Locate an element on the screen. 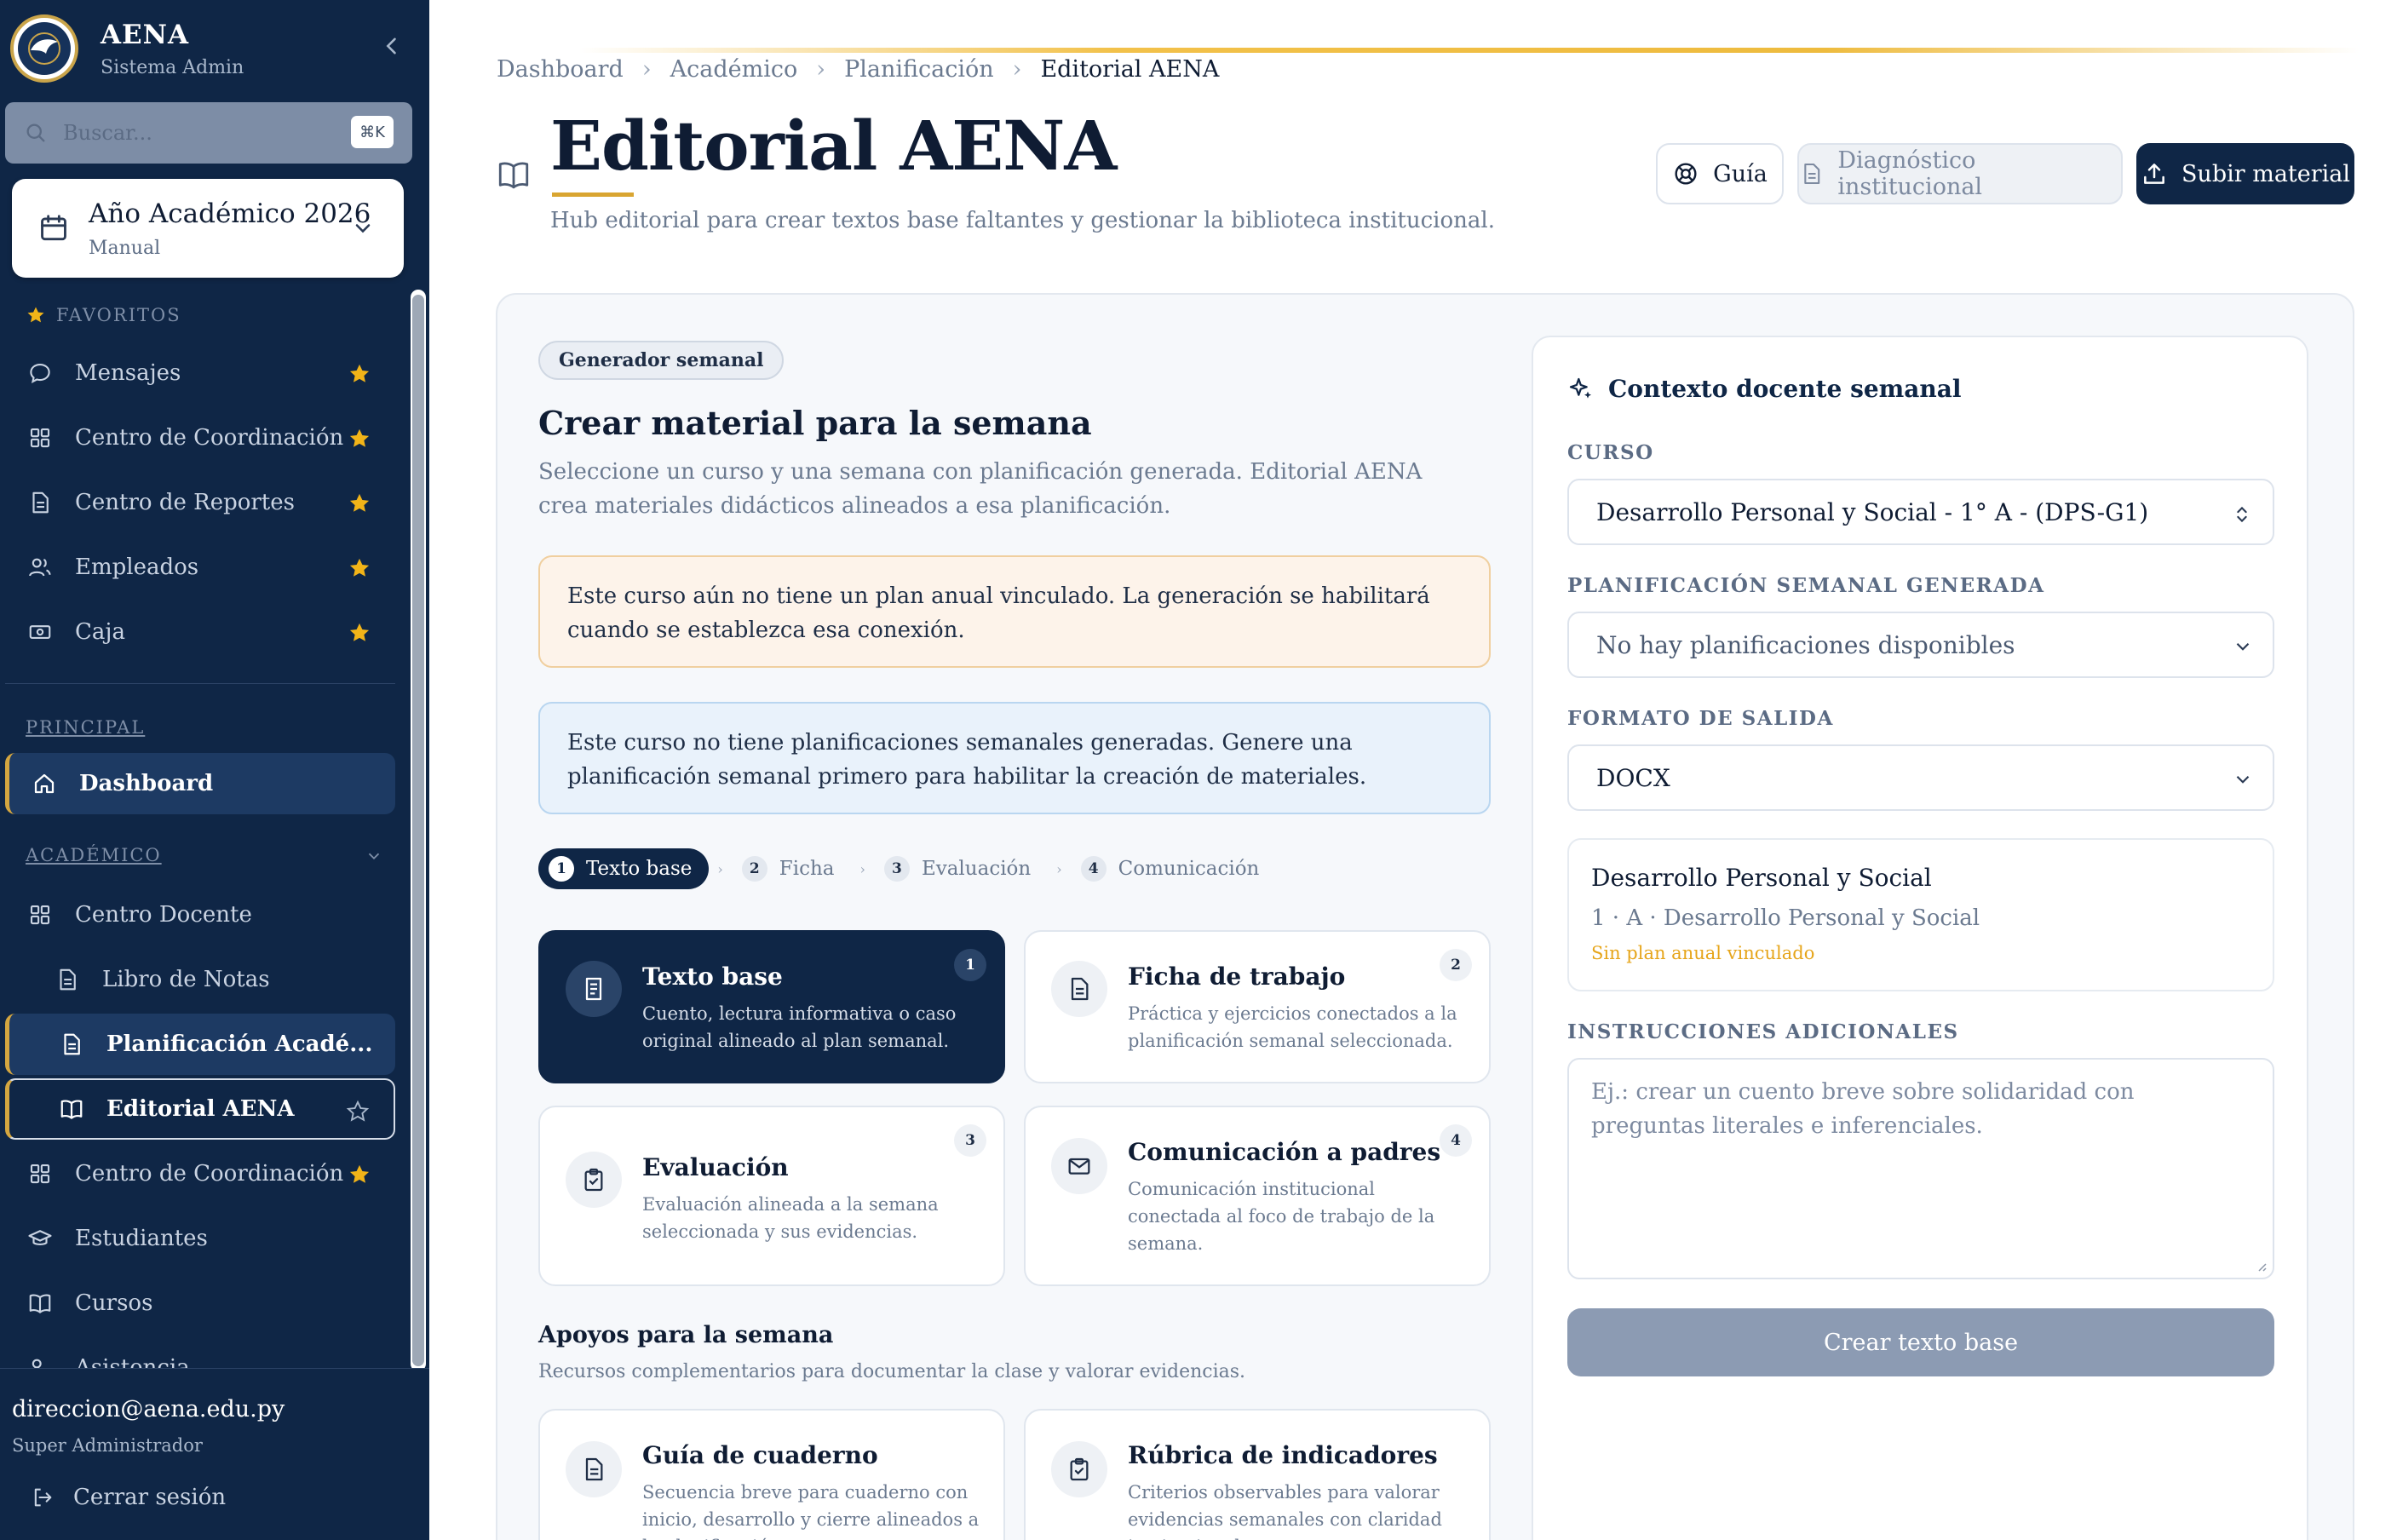 The image size is (2397, 1540). step-label: Evaluación is located at coordinates (976, 869).